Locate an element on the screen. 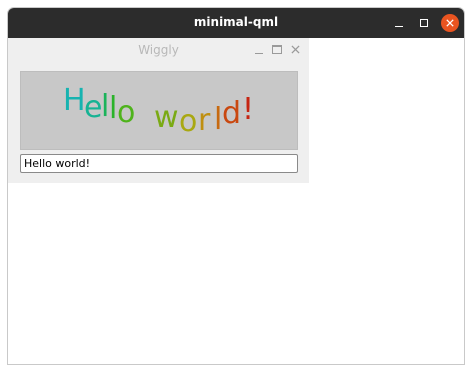  minimize-button is located at coordinates (399, 23).